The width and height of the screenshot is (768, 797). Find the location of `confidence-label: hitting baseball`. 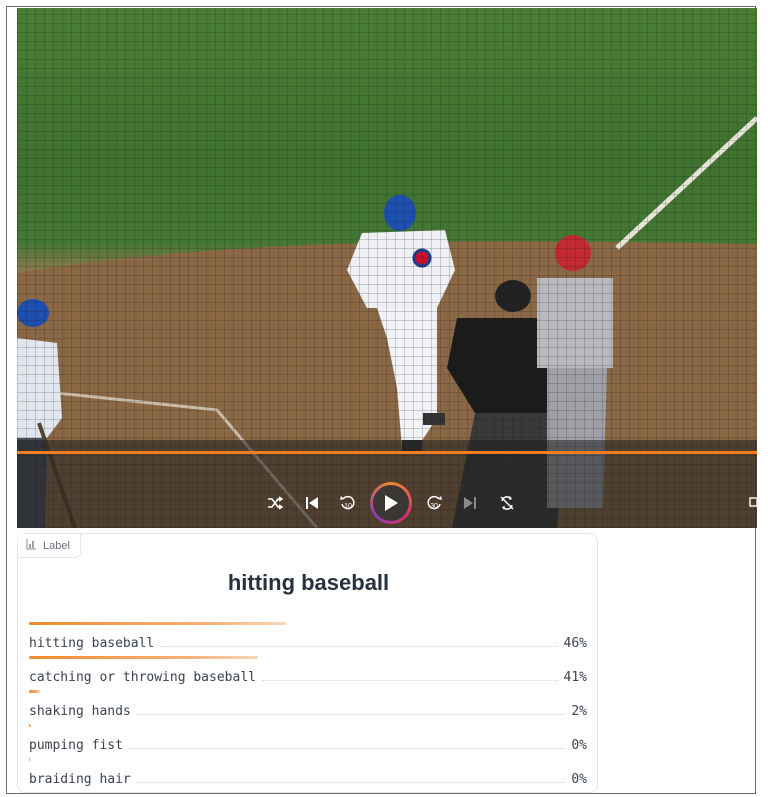

confidence-label: hitting baseball is located at coordinates (92, 643).